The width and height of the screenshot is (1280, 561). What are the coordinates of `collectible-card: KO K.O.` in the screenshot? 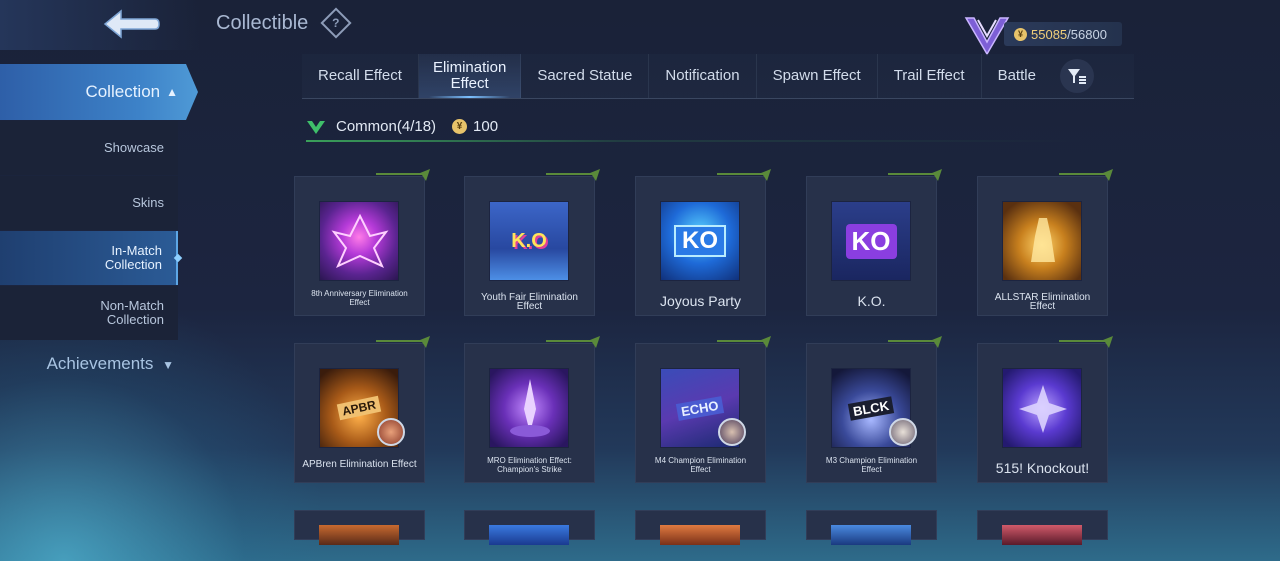 It's located at (874, 242).